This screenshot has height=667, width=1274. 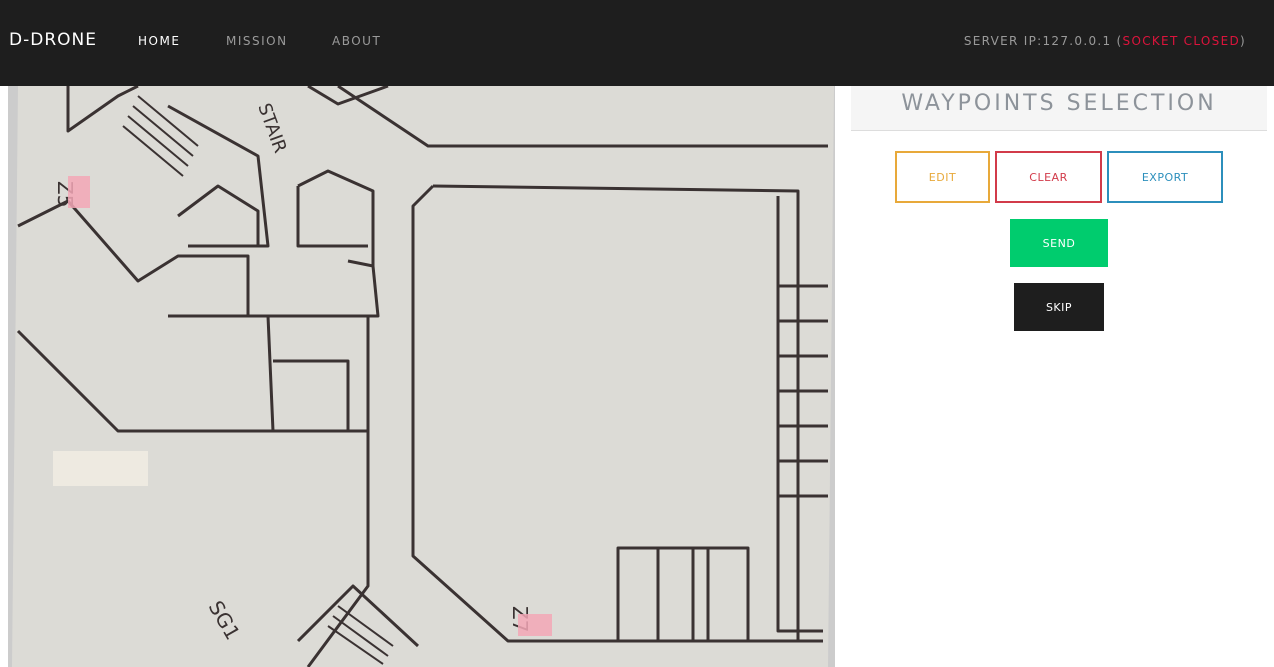 What do you see at coordinates (1048, 177) in the screenshot?
I see `clear-button: CLEAR` at bounding box center [1048, 177].